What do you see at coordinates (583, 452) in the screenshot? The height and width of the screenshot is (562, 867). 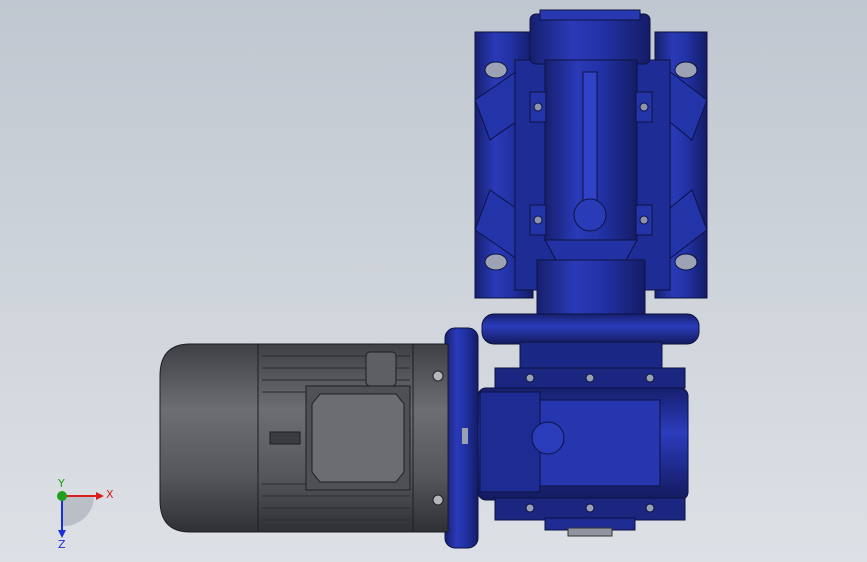 I see `helical-prestage-housing` at bounding box center [583, 452].